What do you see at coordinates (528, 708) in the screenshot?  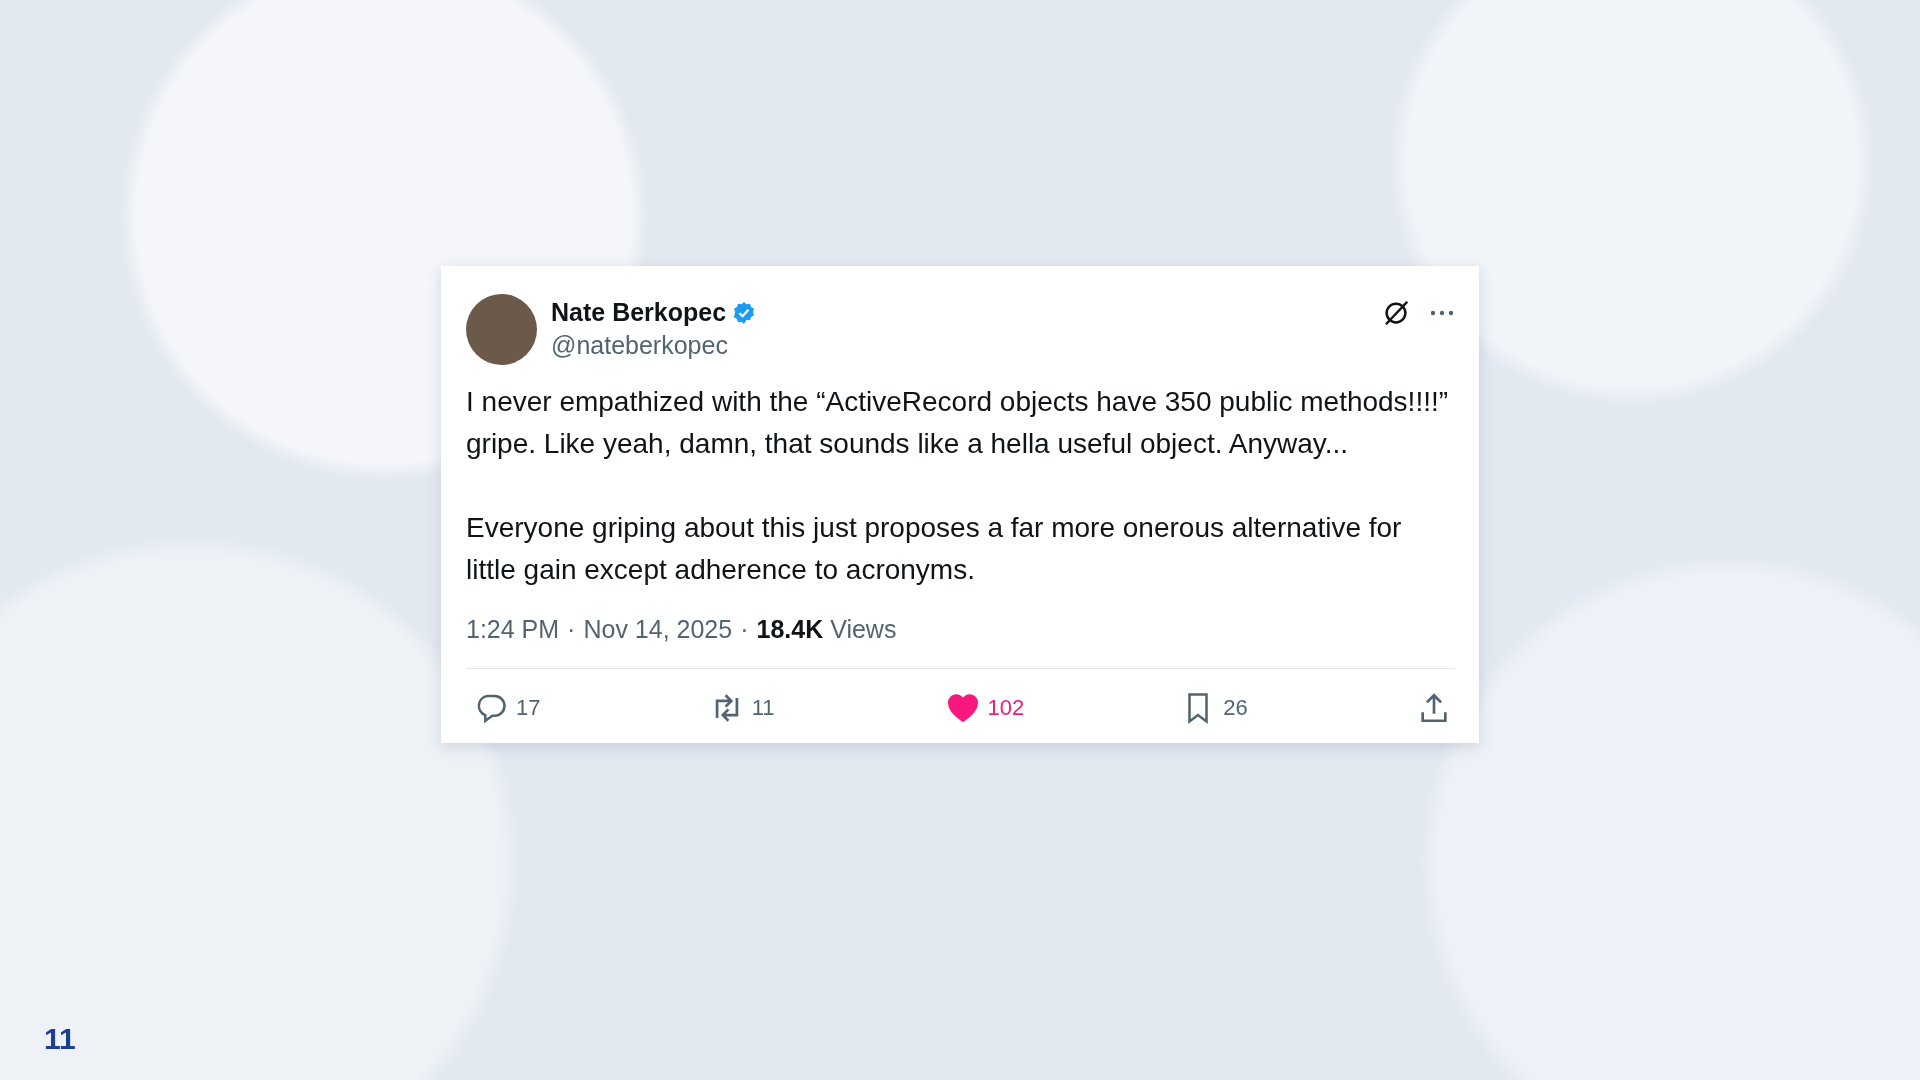 I see `action-count: 17` at bounding box center [528, 708].